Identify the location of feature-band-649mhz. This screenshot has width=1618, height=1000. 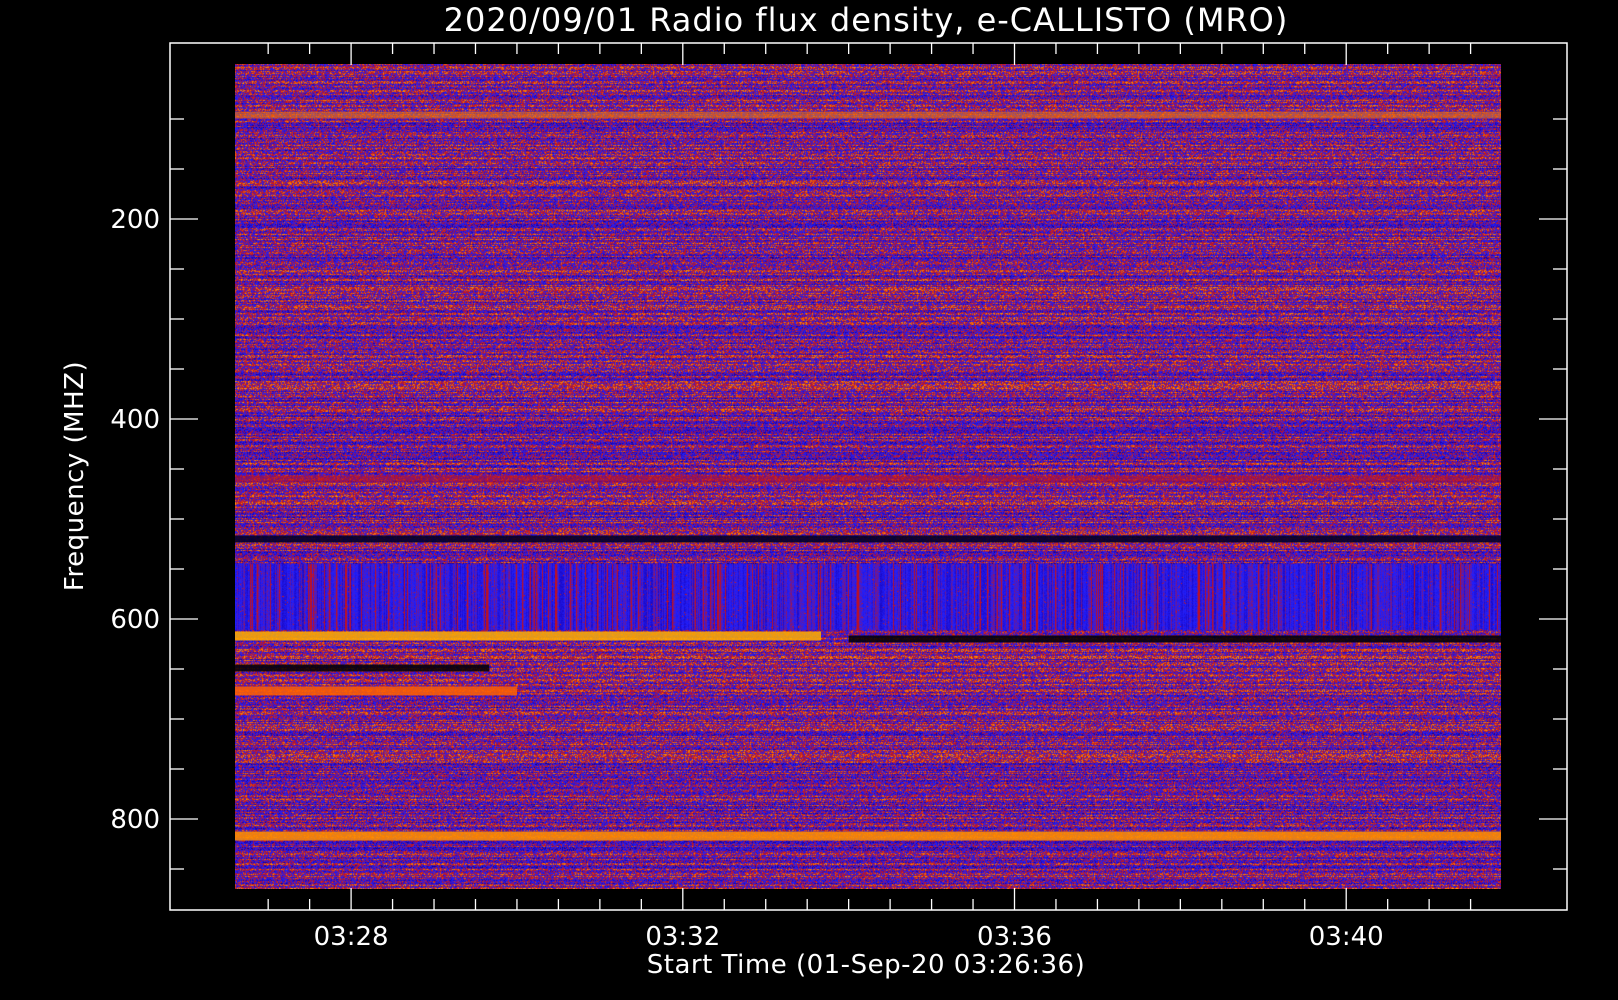
(362, 668).